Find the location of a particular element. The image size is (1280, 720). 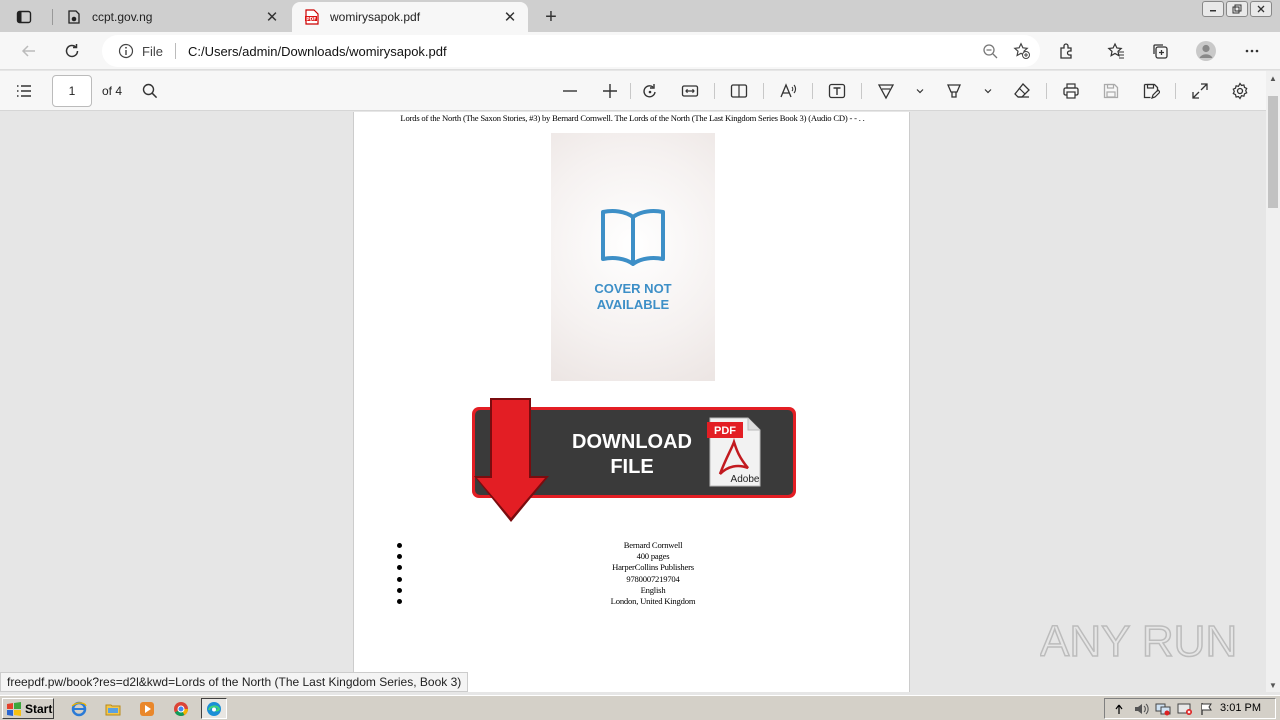

list-item: English is located at coordinates (644, 590).